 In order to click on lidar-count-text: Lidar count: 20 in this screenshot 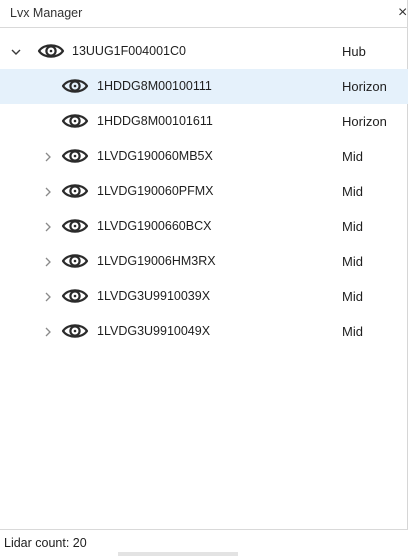, I will do `click(45, 543)`.